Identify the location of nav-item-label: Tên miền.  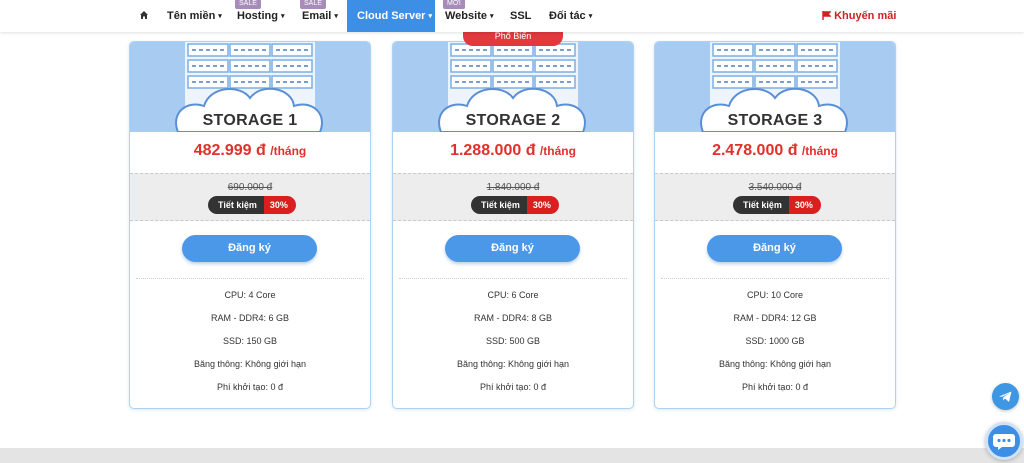
(191, 16).